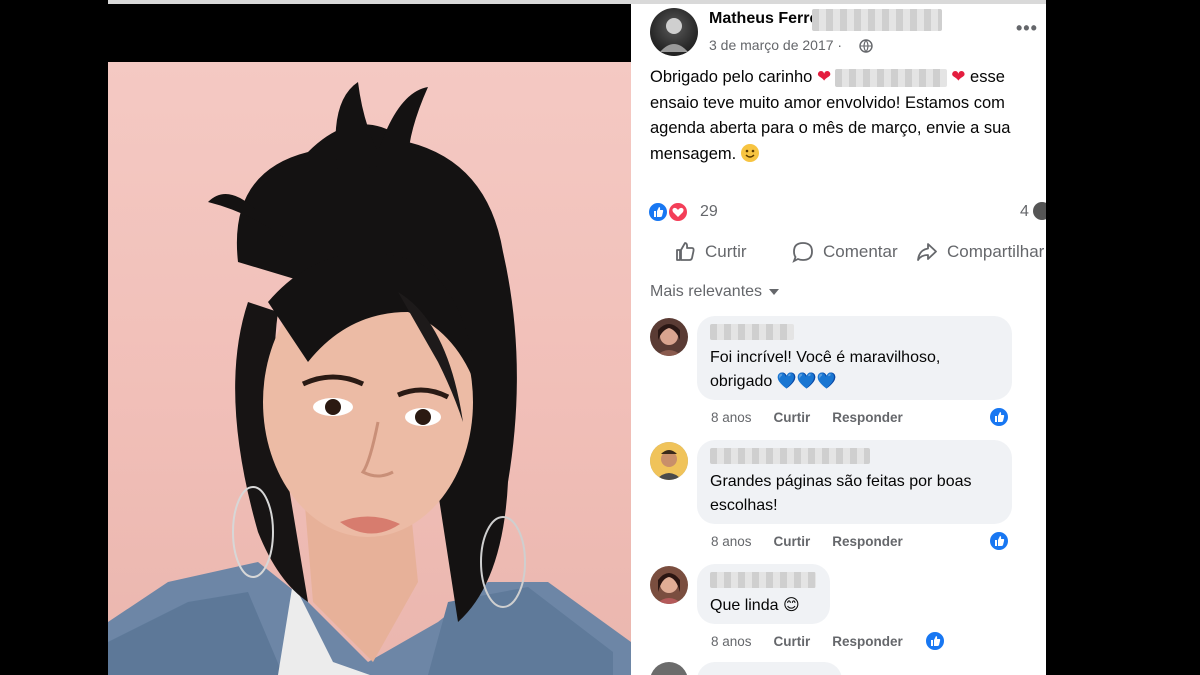 The width and height of the screenshot is (1200, 675). What do you see at coordinates (1027, 28) in the screenshot?
I see `more-icon: •••` at bounding box center [1027, 28].